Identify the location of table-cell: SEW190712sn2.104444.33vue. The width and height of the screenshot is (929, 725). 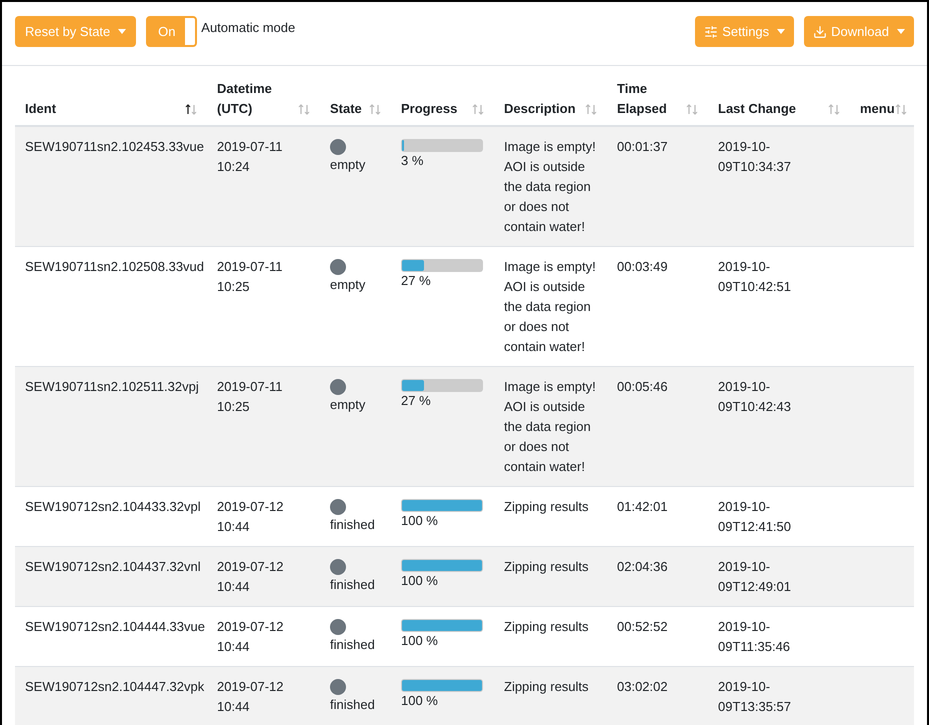
(115, 626).